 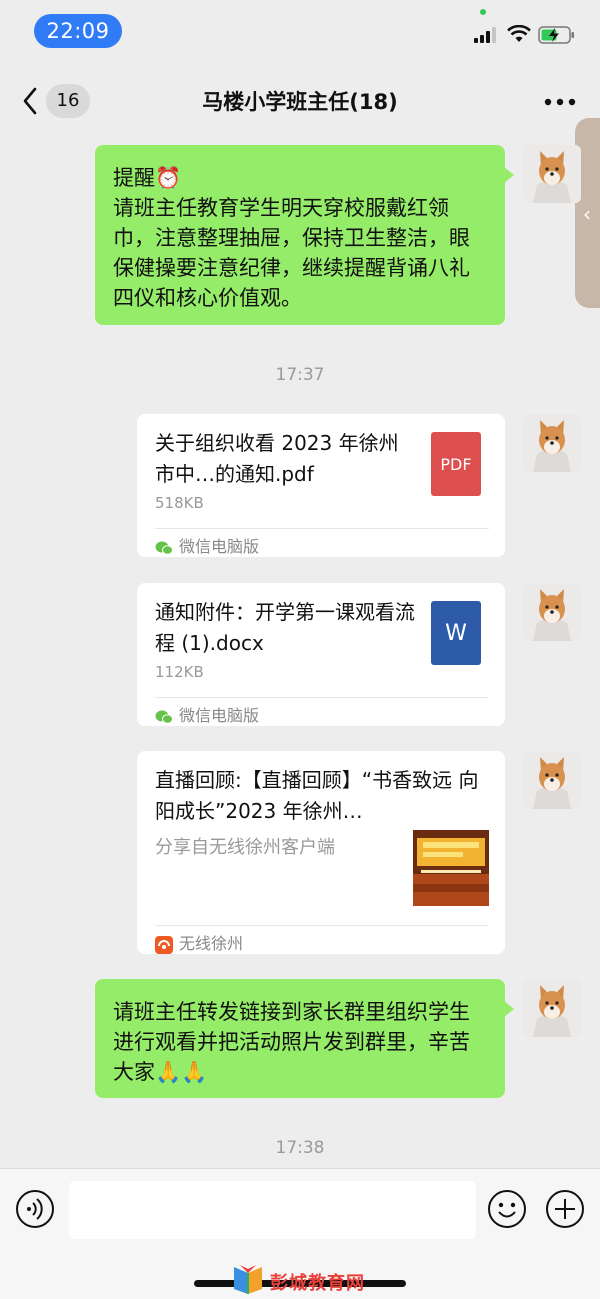 What do you see at coordinates (300, 375) in the screenshot?
I see `timestamp: 17:37` at bounding box center [300, 375].